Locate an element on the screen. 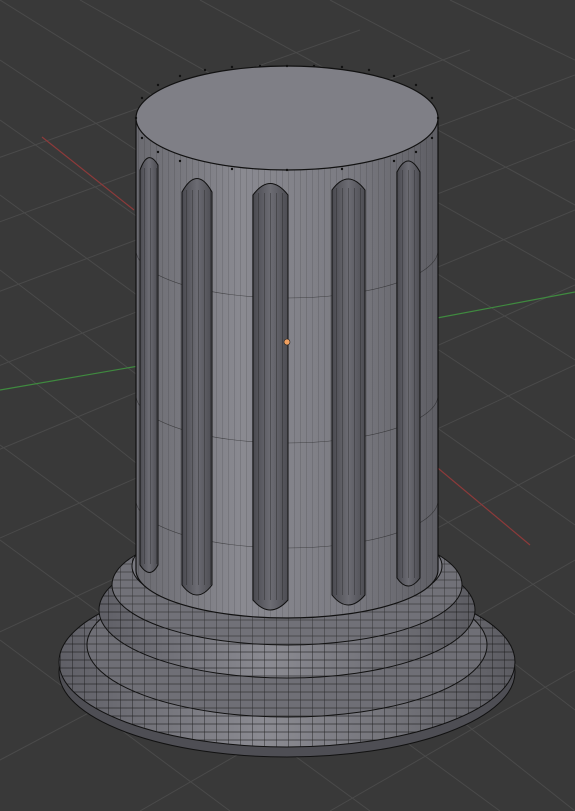 The image size is (575, 811). object-origin-icon is located at coordinates (287, 342).